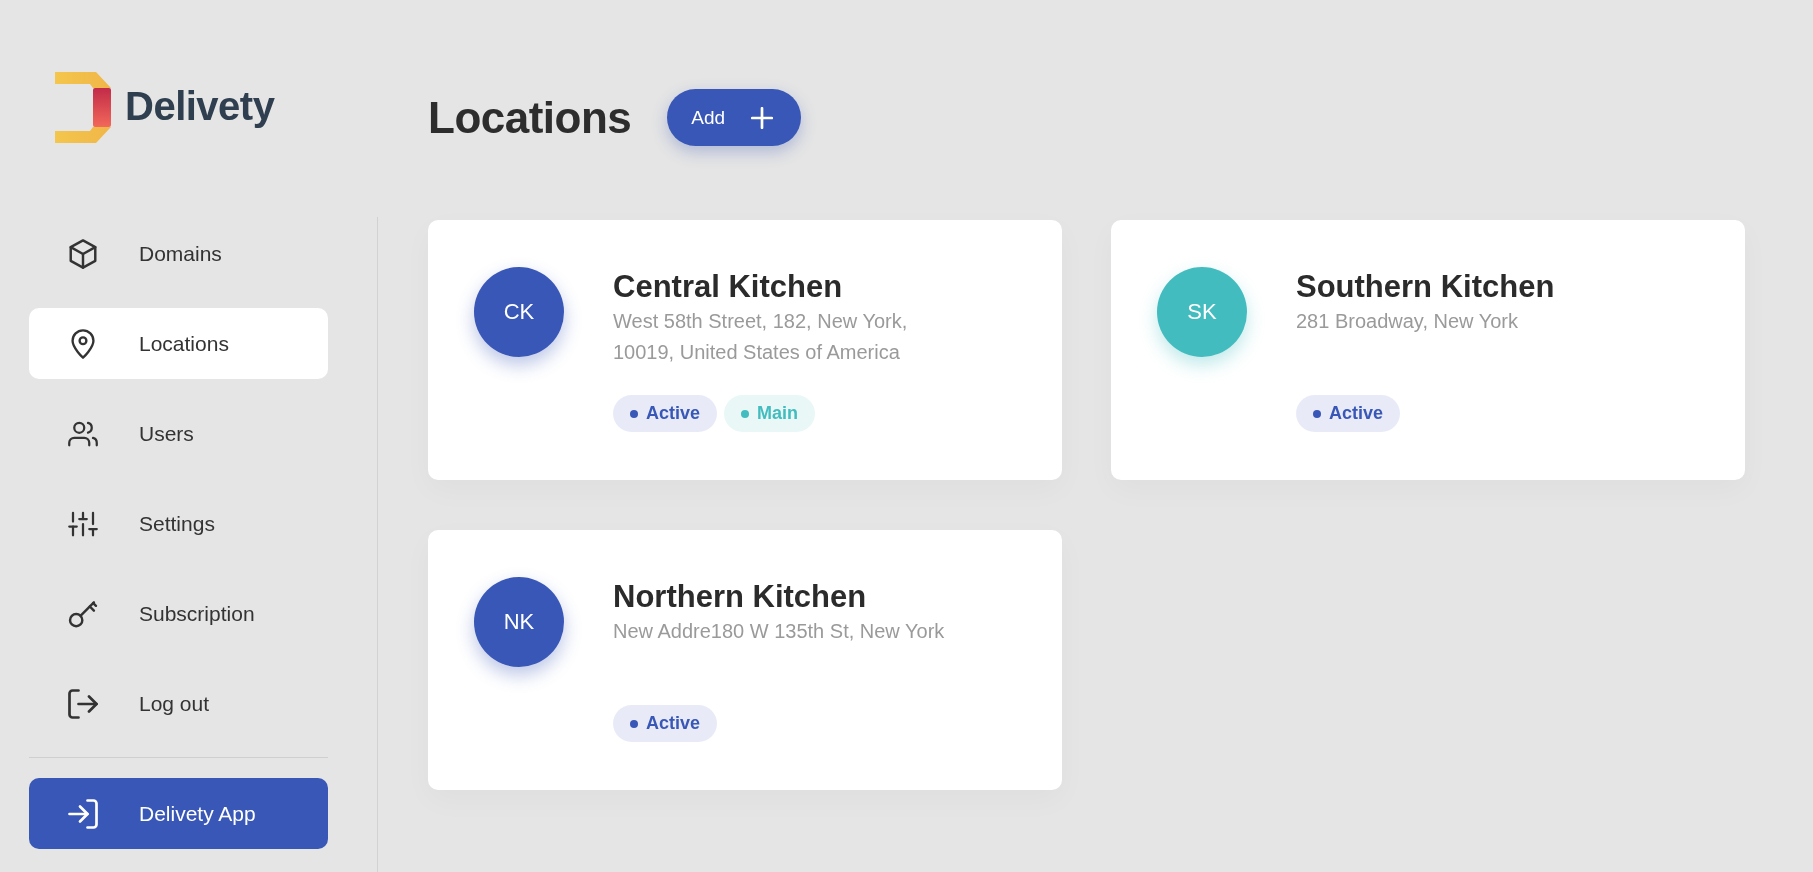 The height and width of the screenshot is (872, 1813). I want to click on app-button: Delivety App, so click(178, 813).